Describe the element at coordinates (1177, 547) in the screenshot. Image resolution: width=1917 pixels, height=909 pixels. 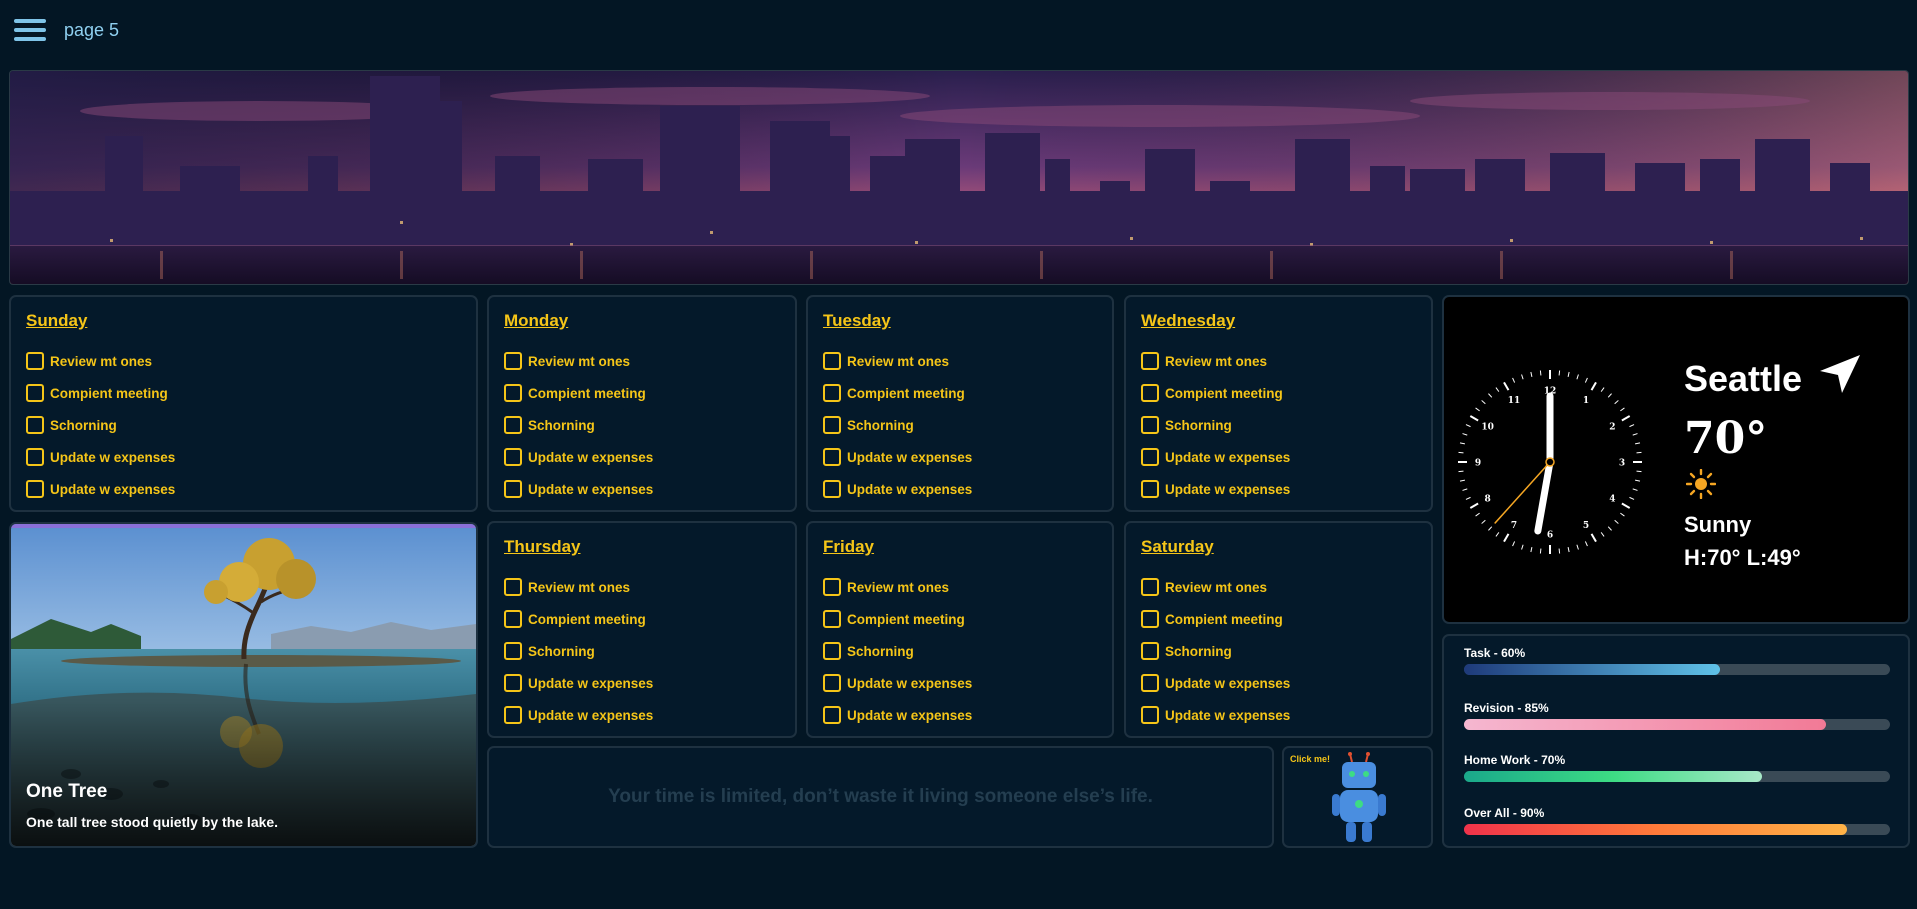
I see `day-title-saturday: Saturday` at that location.